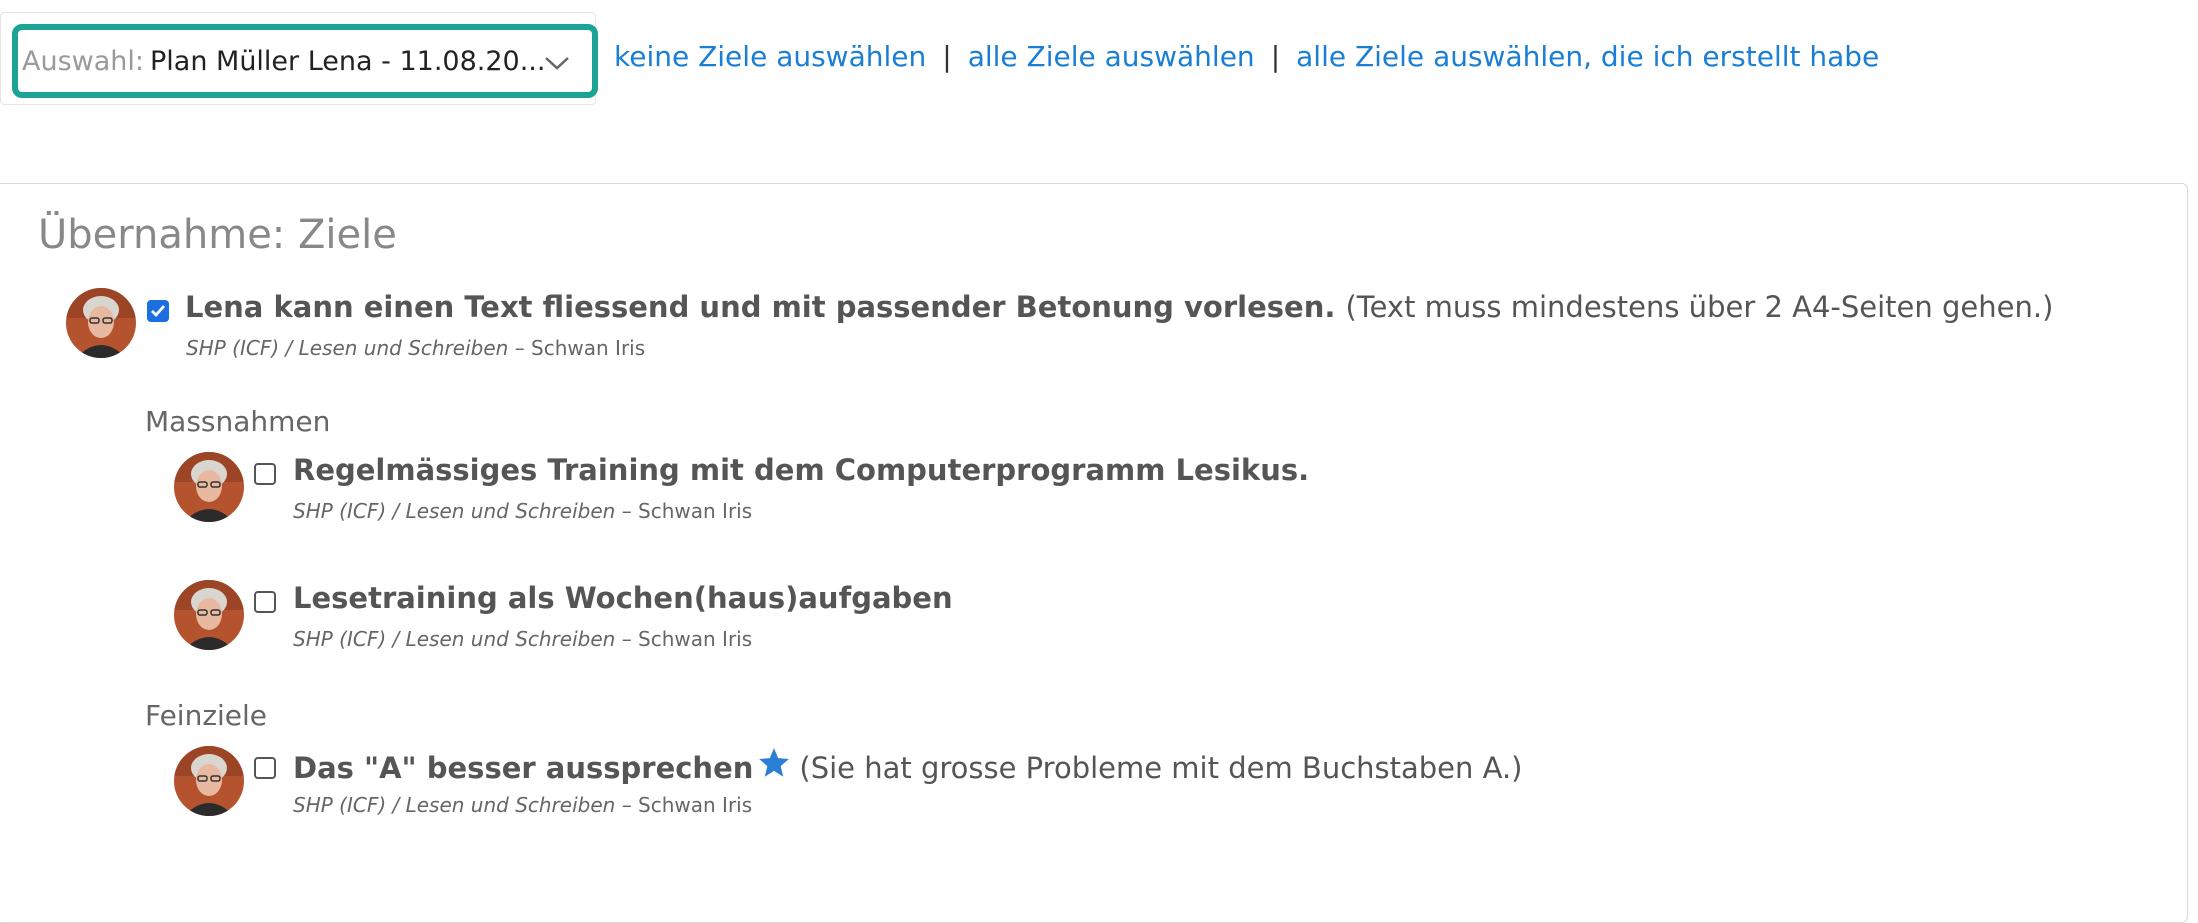 The width and height of the screenshot is (2198, 923). What do you see at coordinates (523, 768) in the screenshot?
I see `feinziel-title-text: Das "A" besser aussprechen` at bounding box center [523, 768].